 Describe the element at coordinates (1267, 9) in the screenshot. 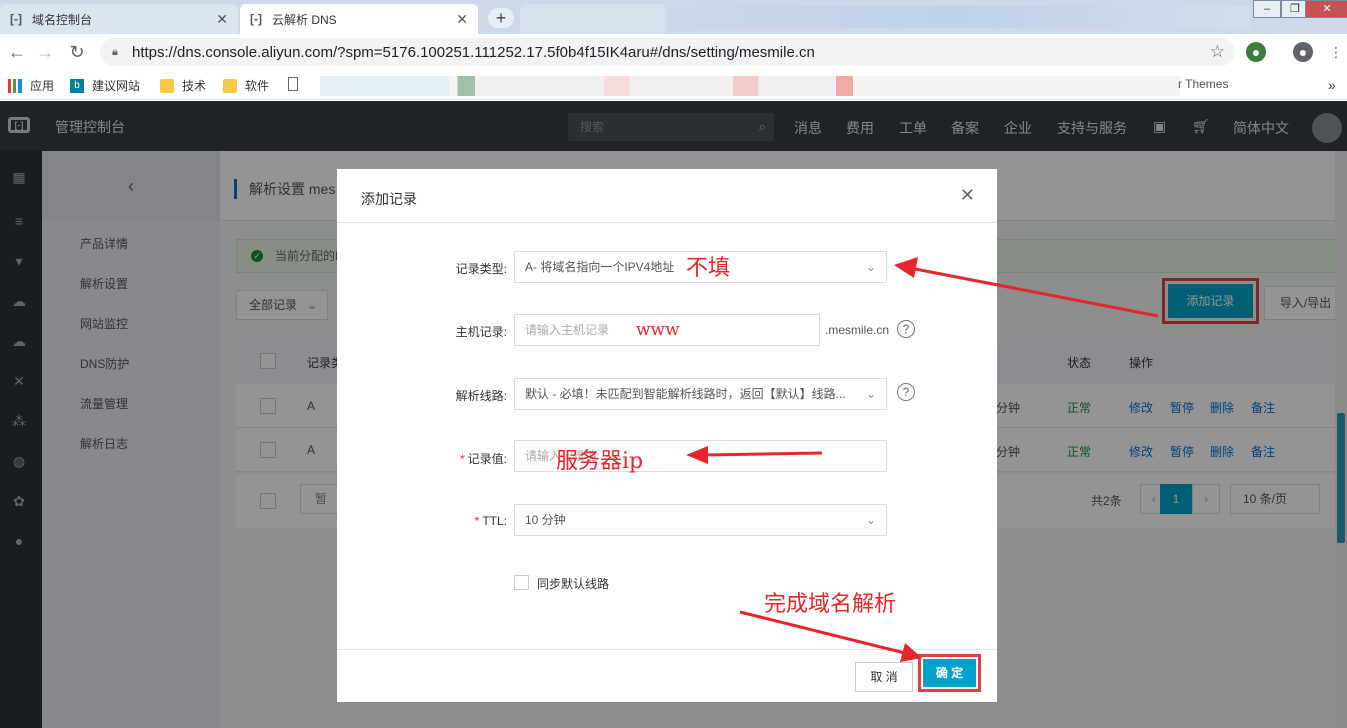

I see `minimize-button: –` at that location.